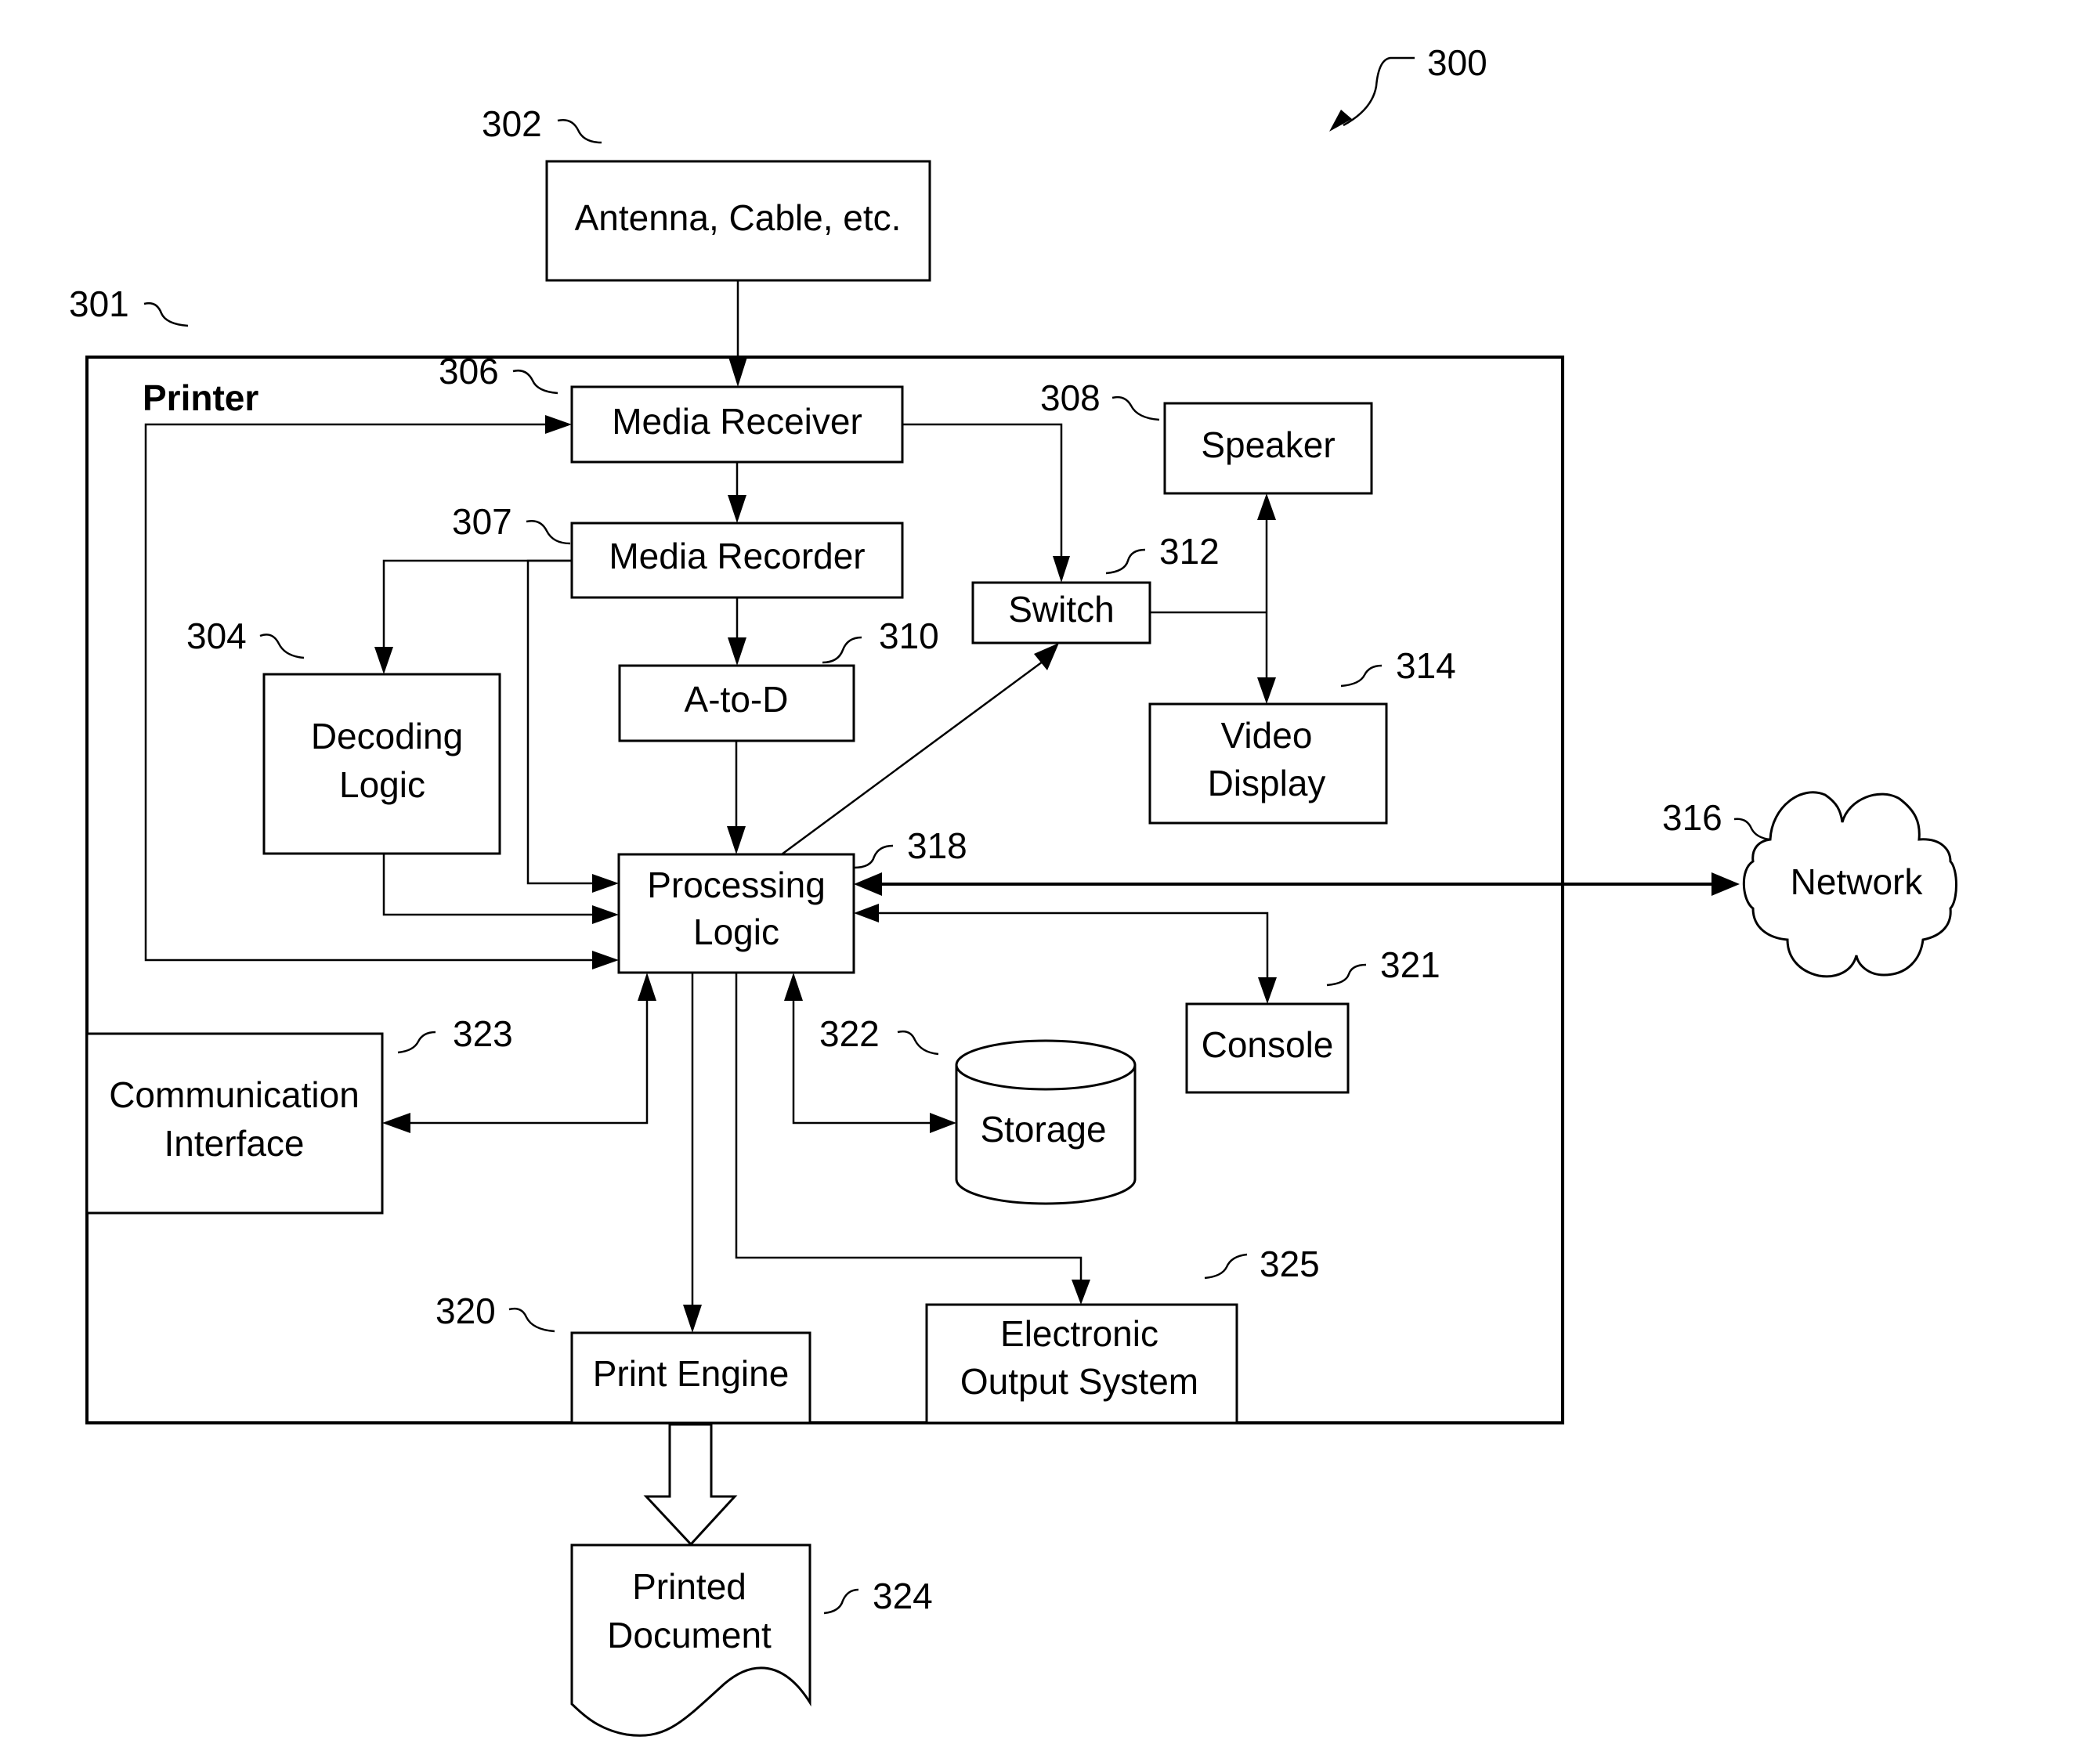  I want to click on communication-interface-label-line1: Communication, so click(234, 1094).